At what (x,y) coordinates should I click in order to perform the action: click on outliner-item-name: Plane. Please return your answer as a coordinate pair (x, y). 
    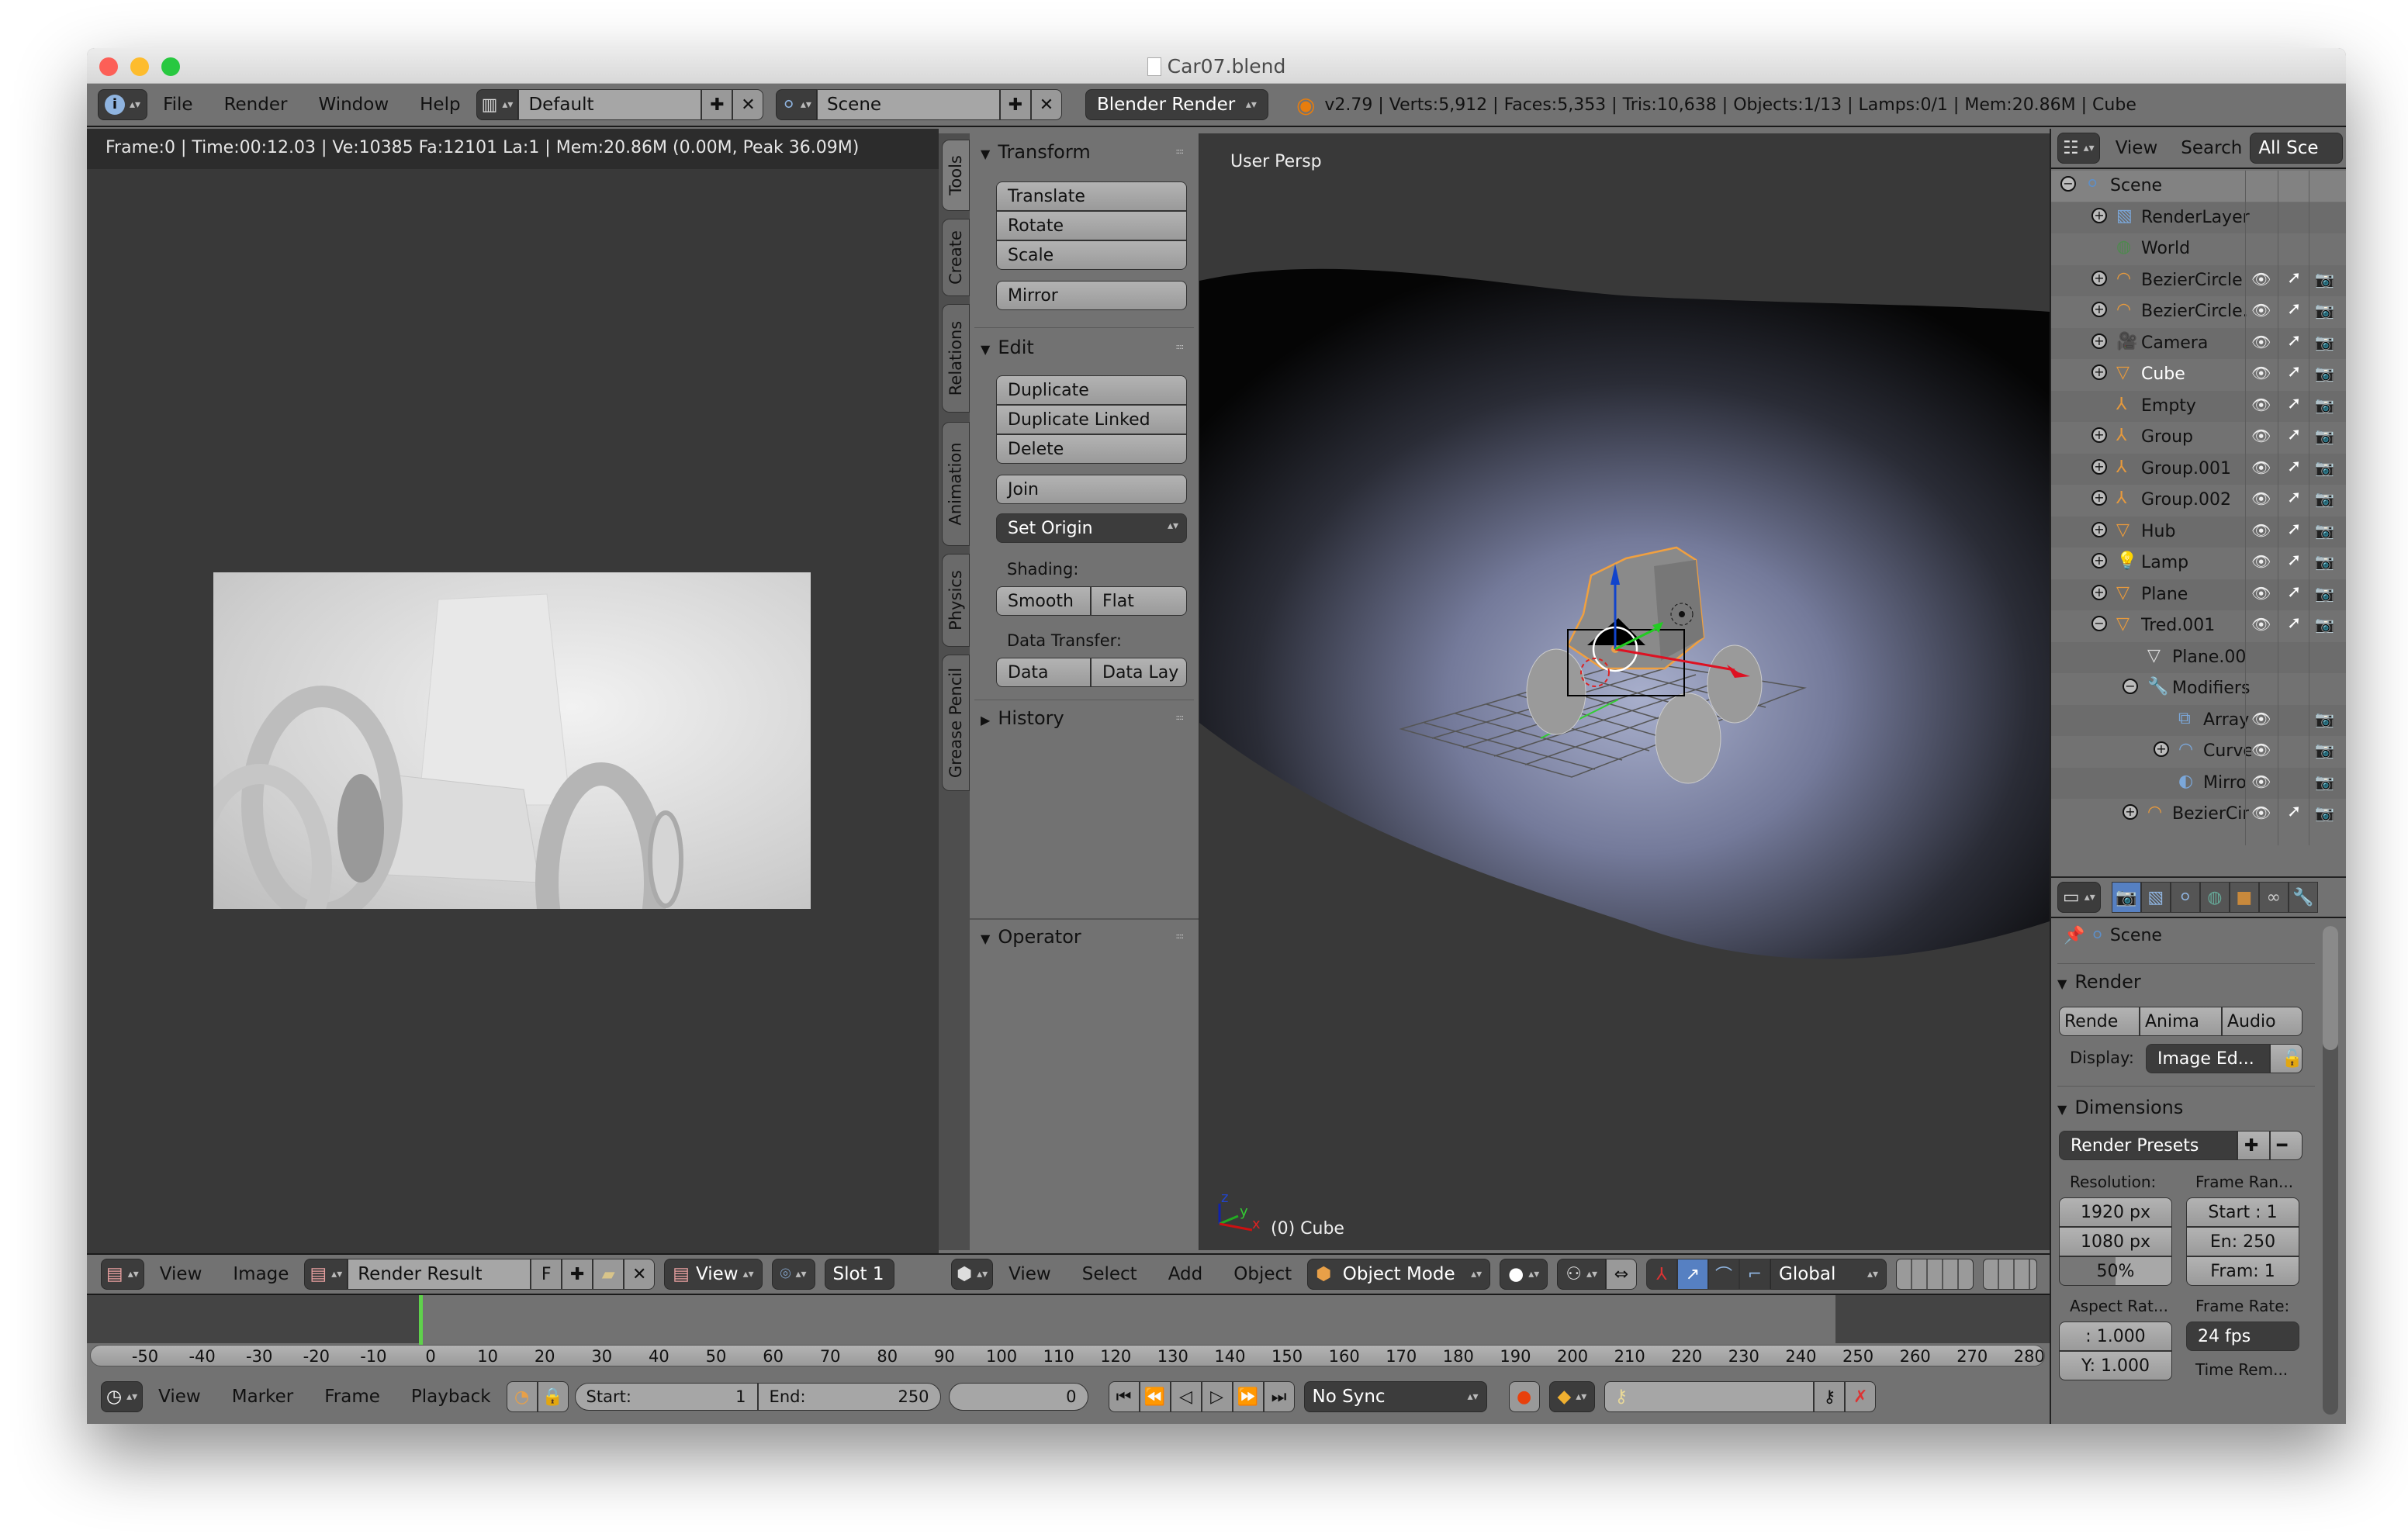
    Looking at the image, I should click on (2164, 594).